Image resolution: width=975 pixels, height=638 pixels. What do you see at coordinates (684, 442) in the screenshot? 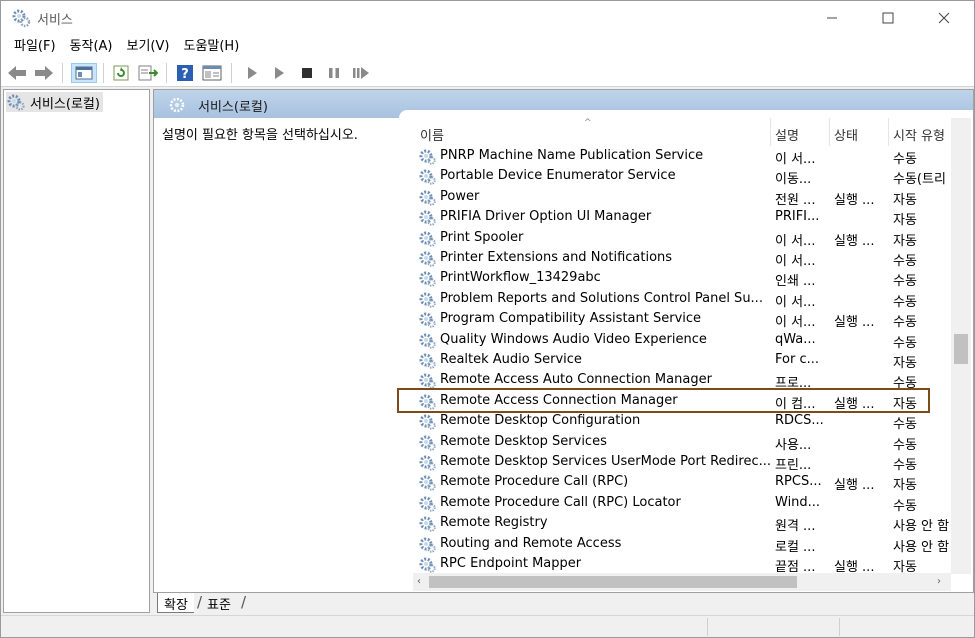
I see `service-row: Remote Desktop Services 사용... 수동` at bounding box center [684, 442].